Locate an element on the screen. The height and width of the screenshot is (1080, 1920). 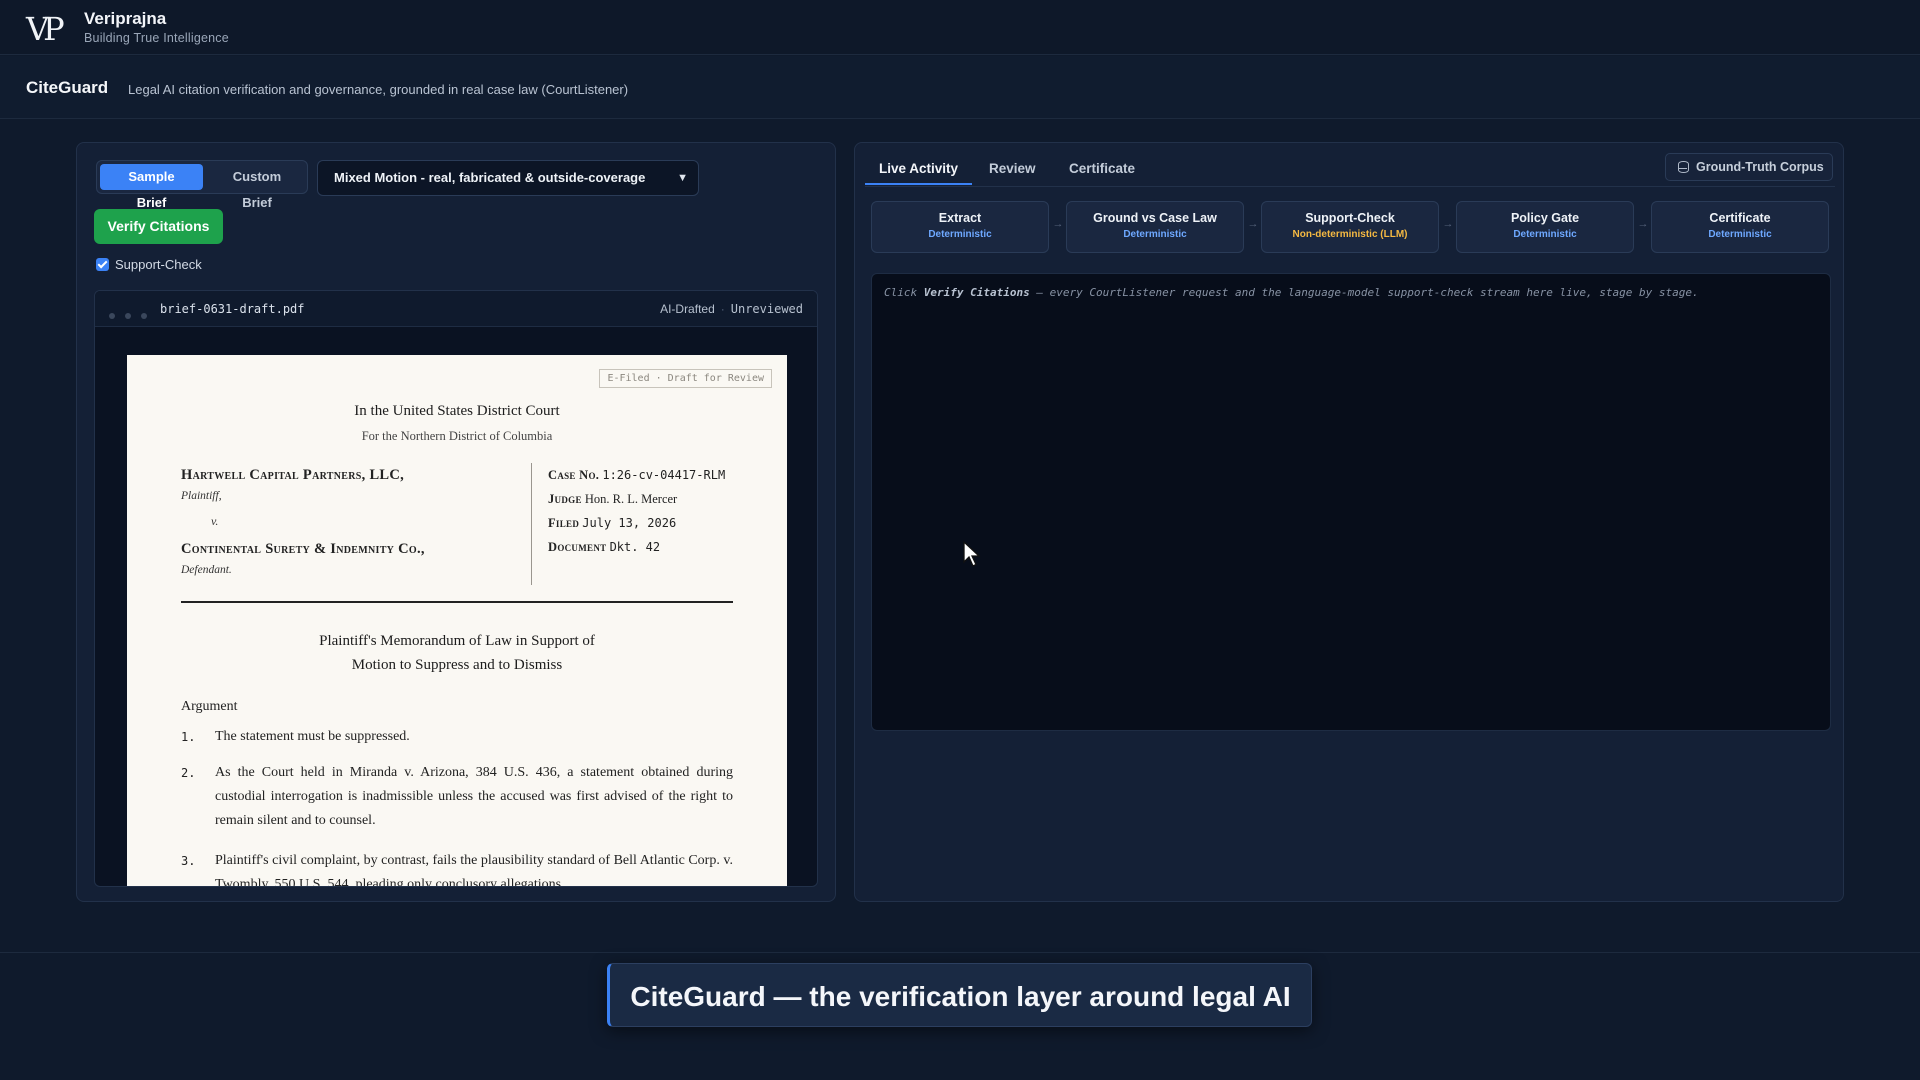
stage-extract: Extract Deterministic is located at coordinates (960, 227).